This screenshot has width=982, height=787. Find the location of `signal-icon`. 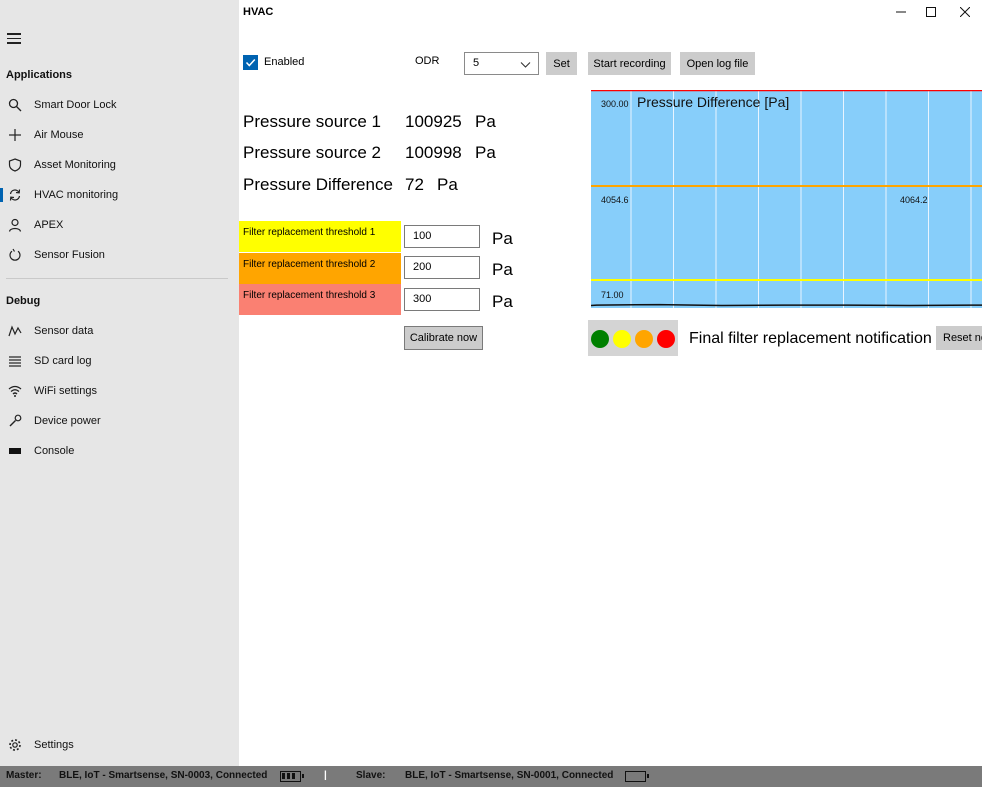

signal-icon is located at coordinates (15, 331).